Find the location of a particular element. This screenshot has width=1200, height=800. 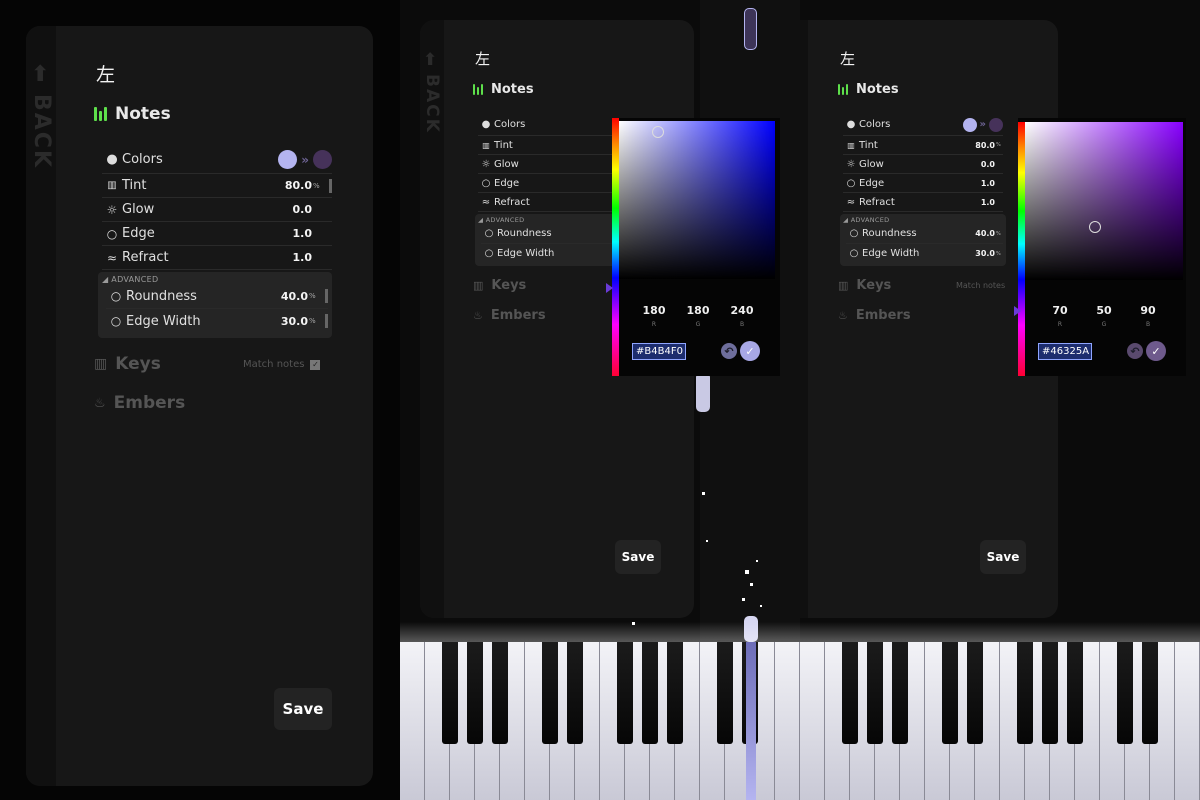

match-notes-option: Match notes ✓ is located at coordinates (282, 364).